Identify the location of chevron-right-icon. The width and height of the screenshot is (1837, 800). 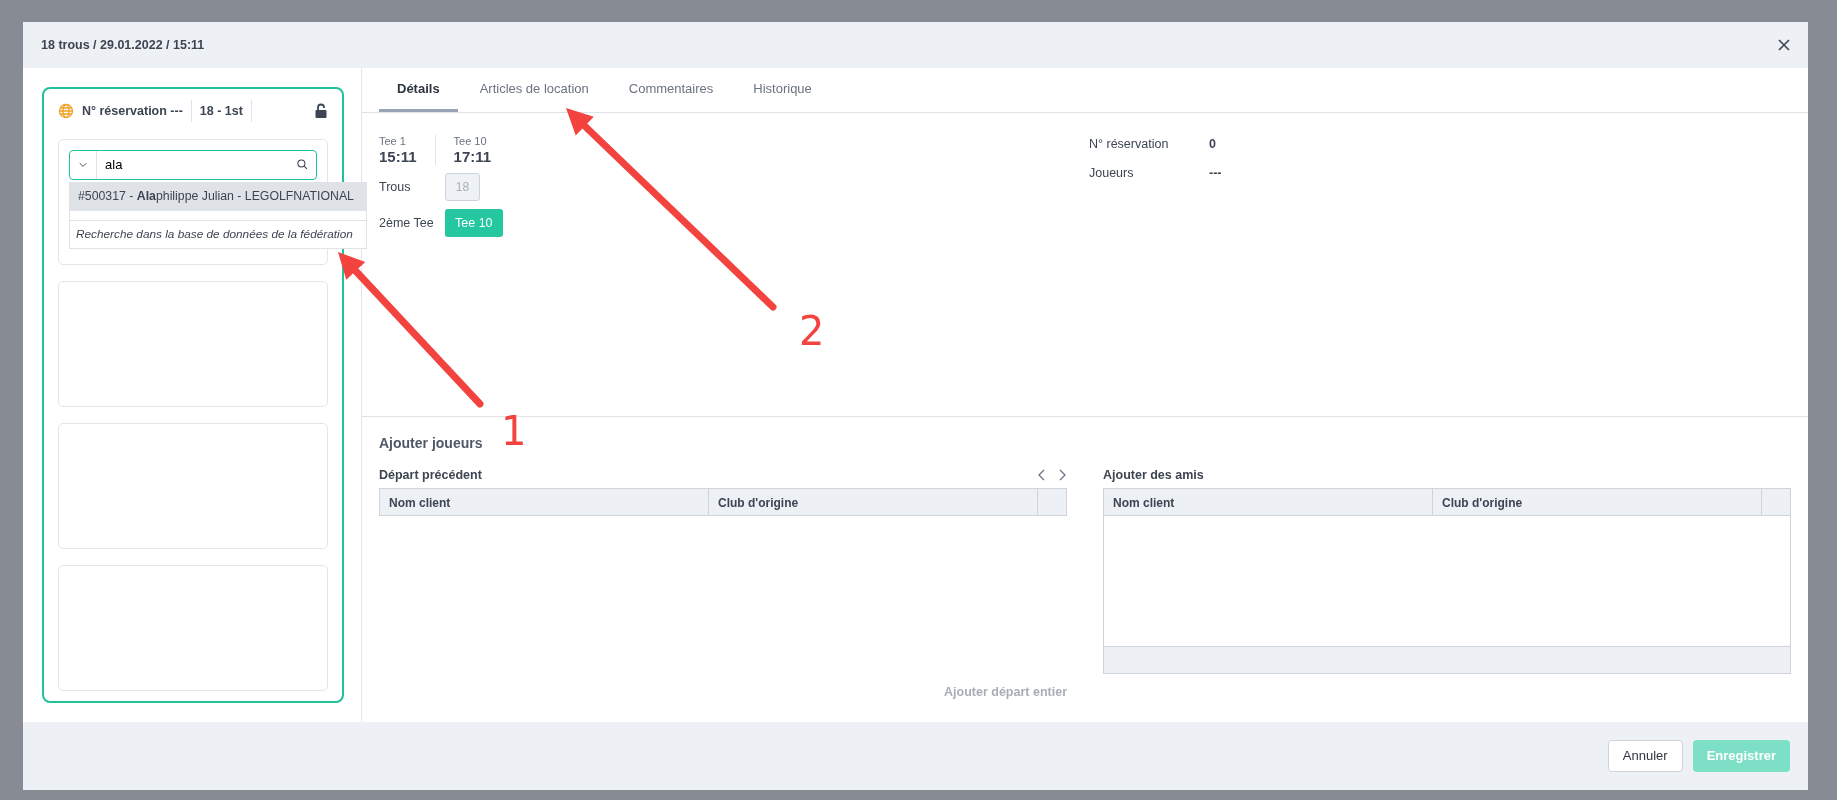
(1062, 475).